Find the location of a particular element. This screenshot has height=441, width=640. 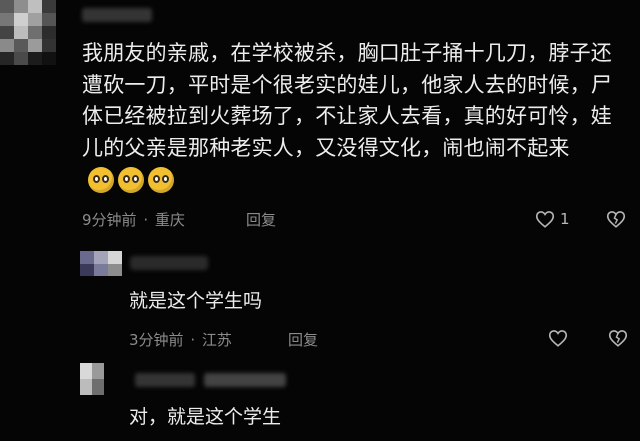

username-redacted is located at coordinates (117, 15).